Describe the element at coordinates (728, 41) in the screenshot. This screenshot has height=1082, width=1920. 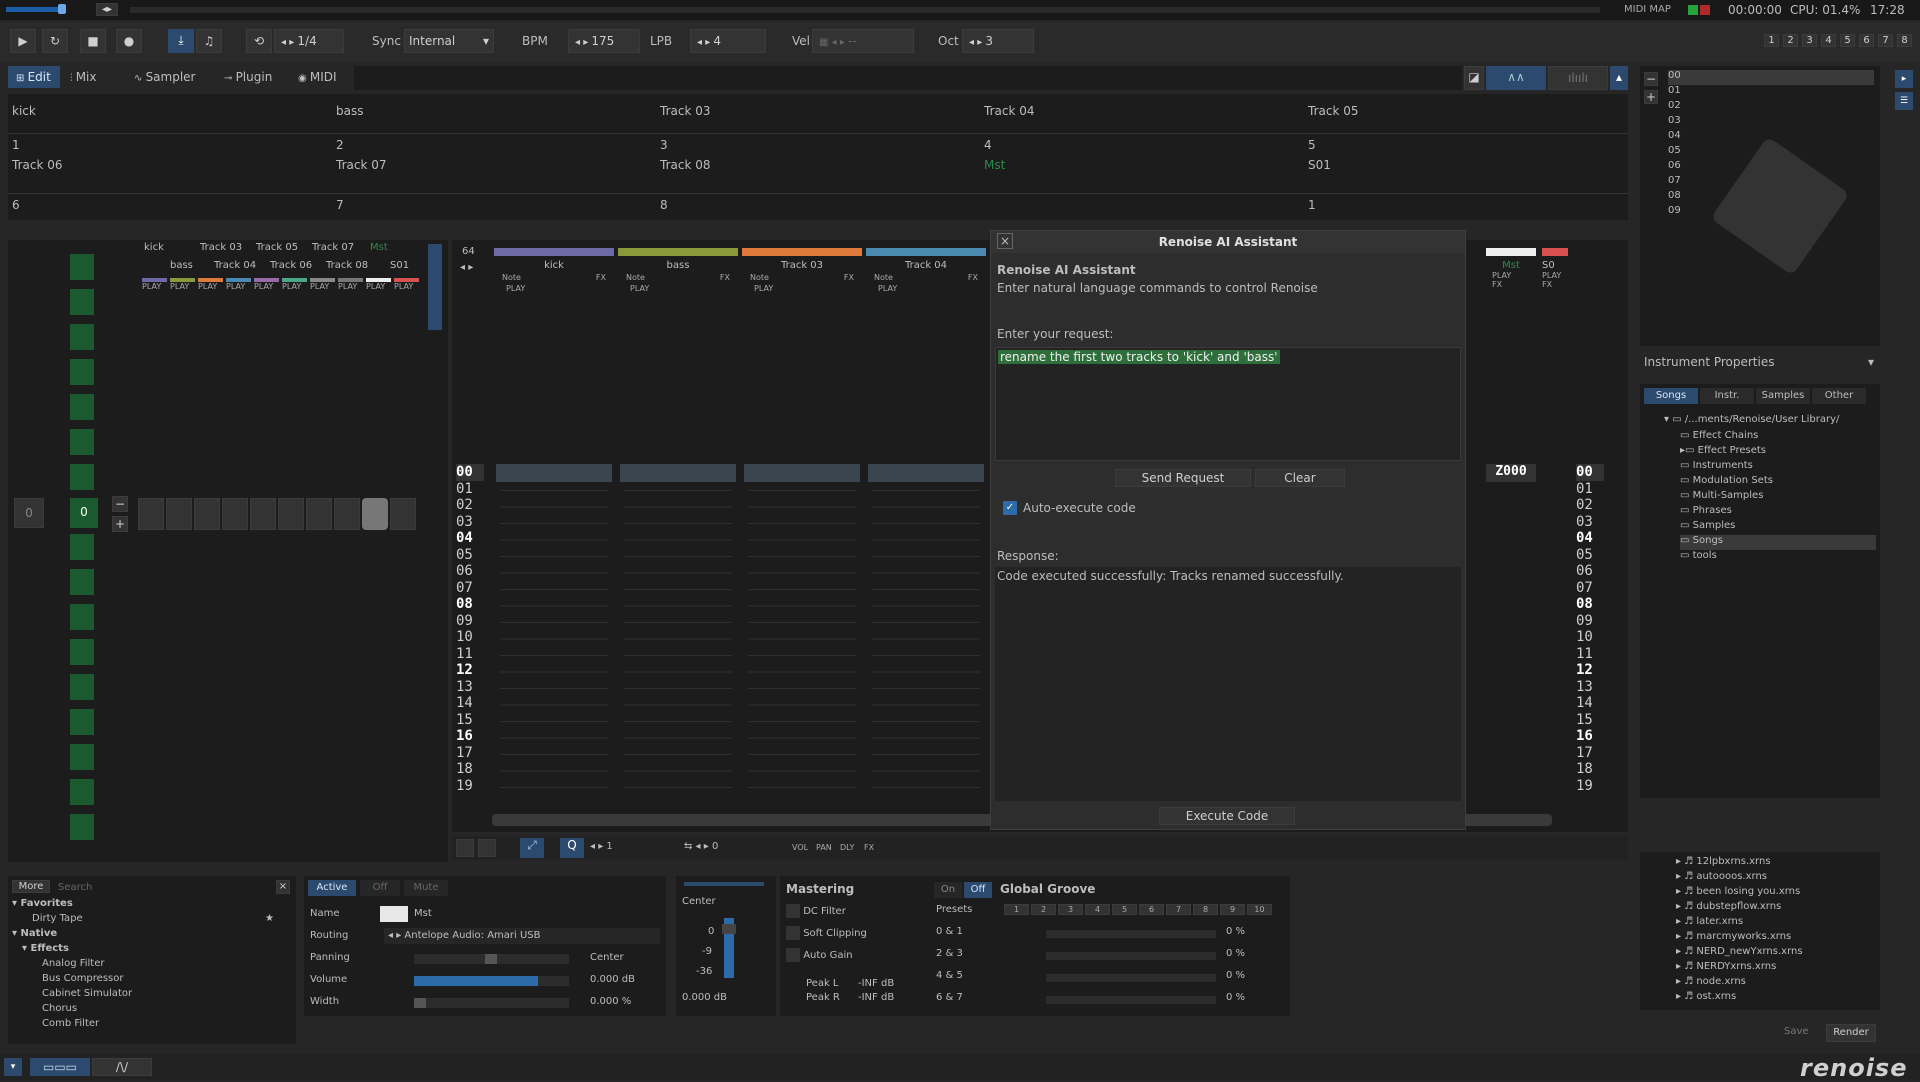
I see `lpb-spinner: ◂ ▸ 4` at that location.